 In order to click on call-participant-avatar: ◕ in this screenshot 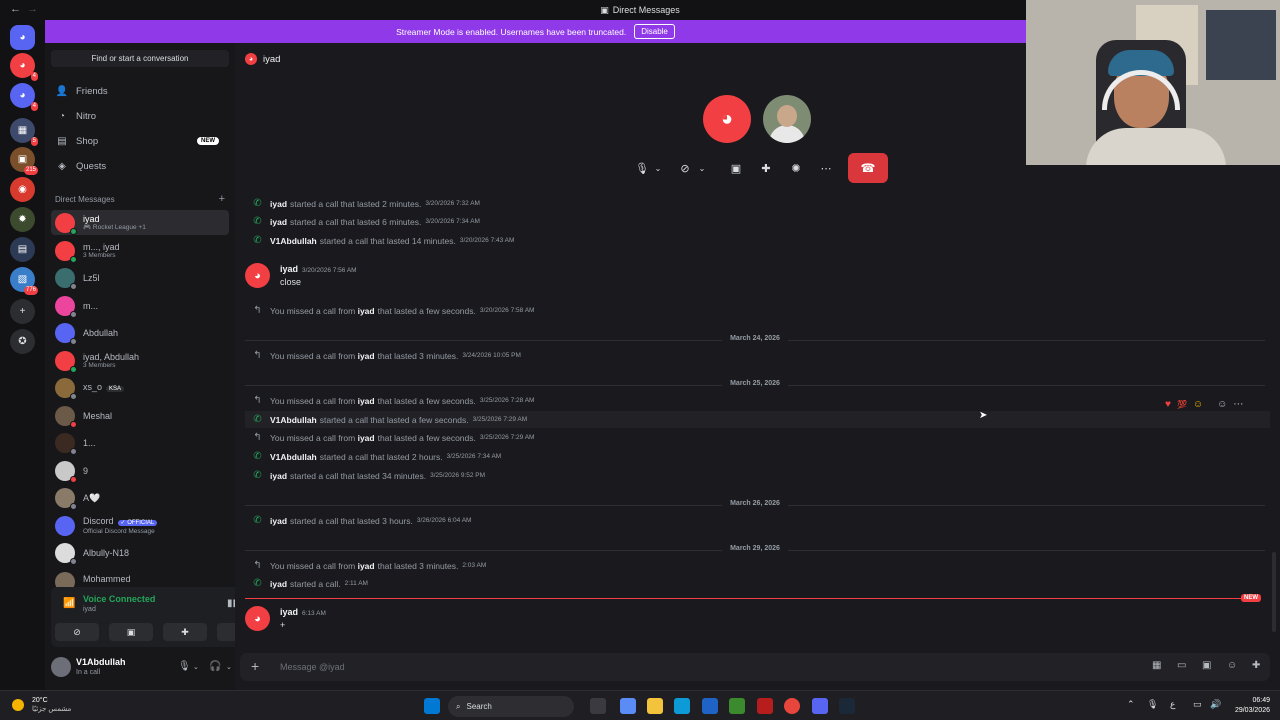, I will do `click(727, 119)`.